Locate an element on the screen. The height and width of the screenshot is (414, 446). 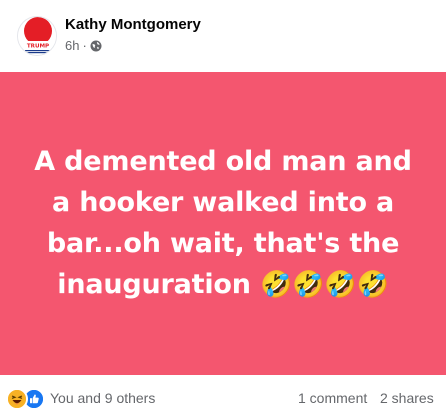
avatar-image: TRUMP is located at coordinates (37, 36).